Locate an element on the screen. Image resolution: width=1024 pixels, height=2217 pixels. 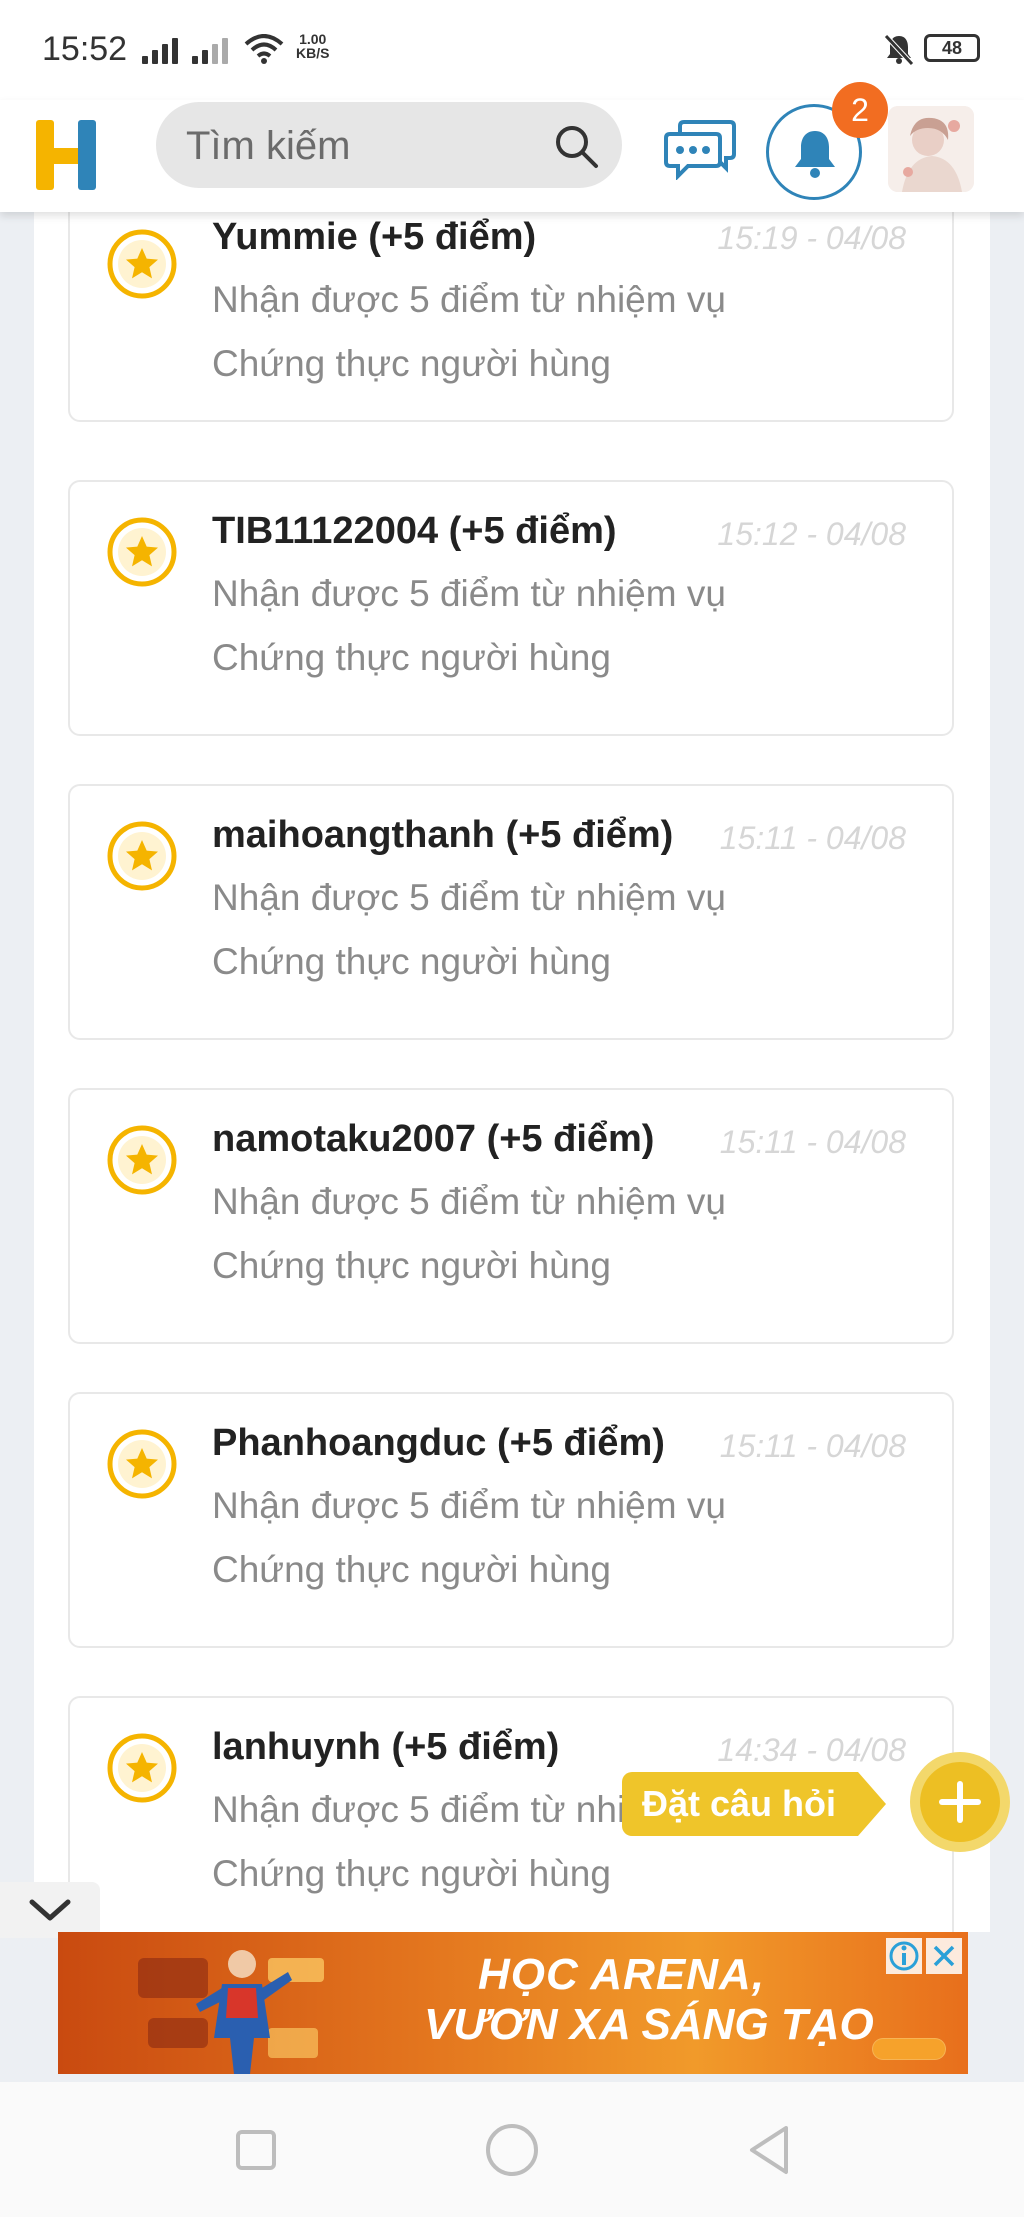
battery-indicator: 48 is located at coordinates (952, 48).